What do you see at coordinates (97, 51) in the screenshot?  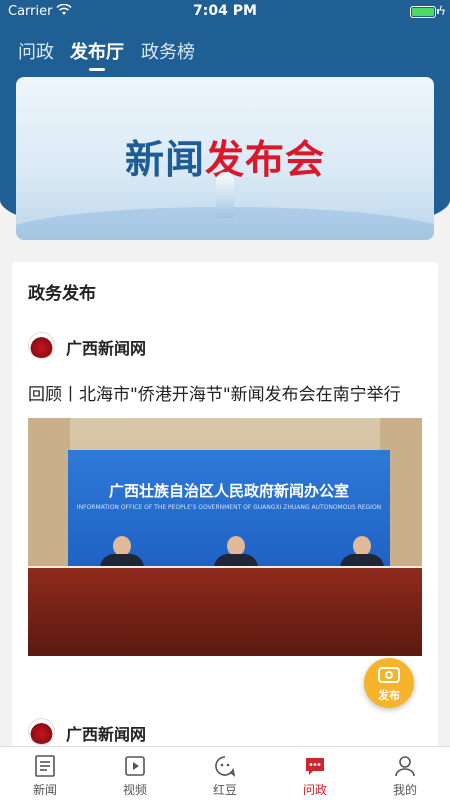 I see `tab-fabuting: 发布厅` at bounding box center [97, 51].